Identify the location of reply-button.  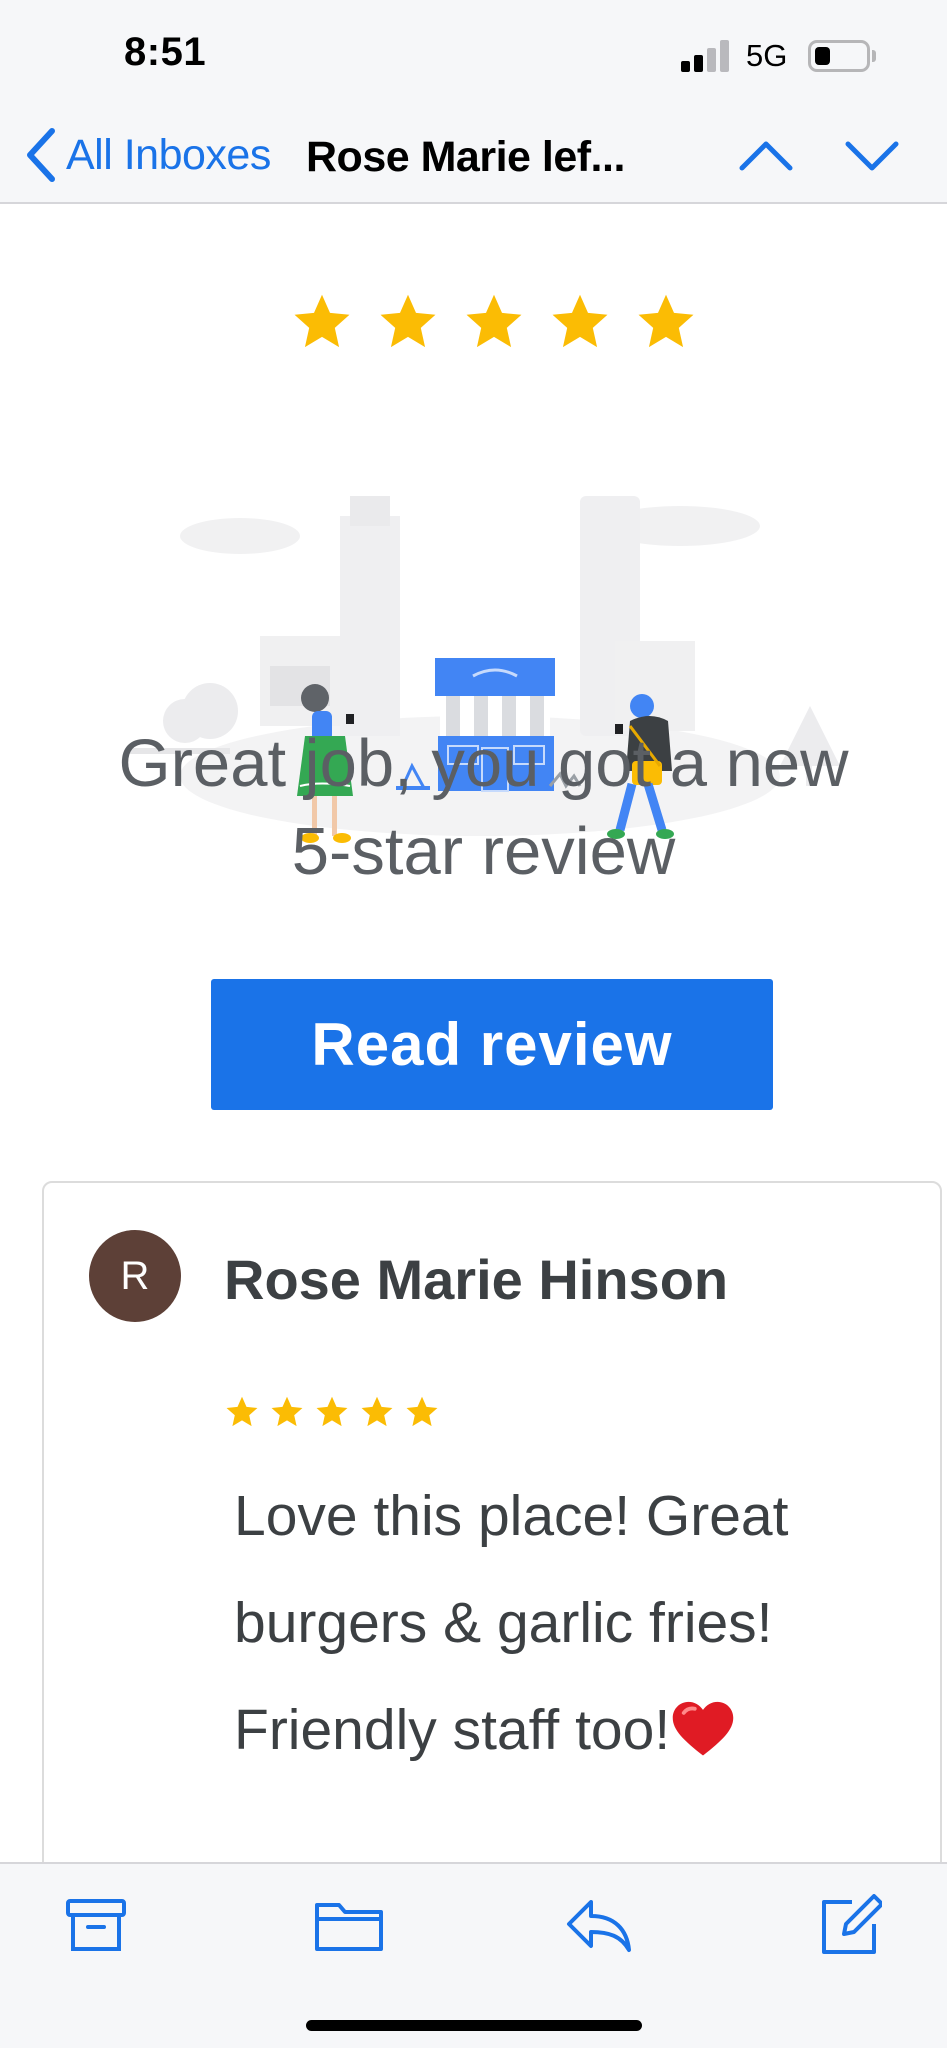
(600, 1926).